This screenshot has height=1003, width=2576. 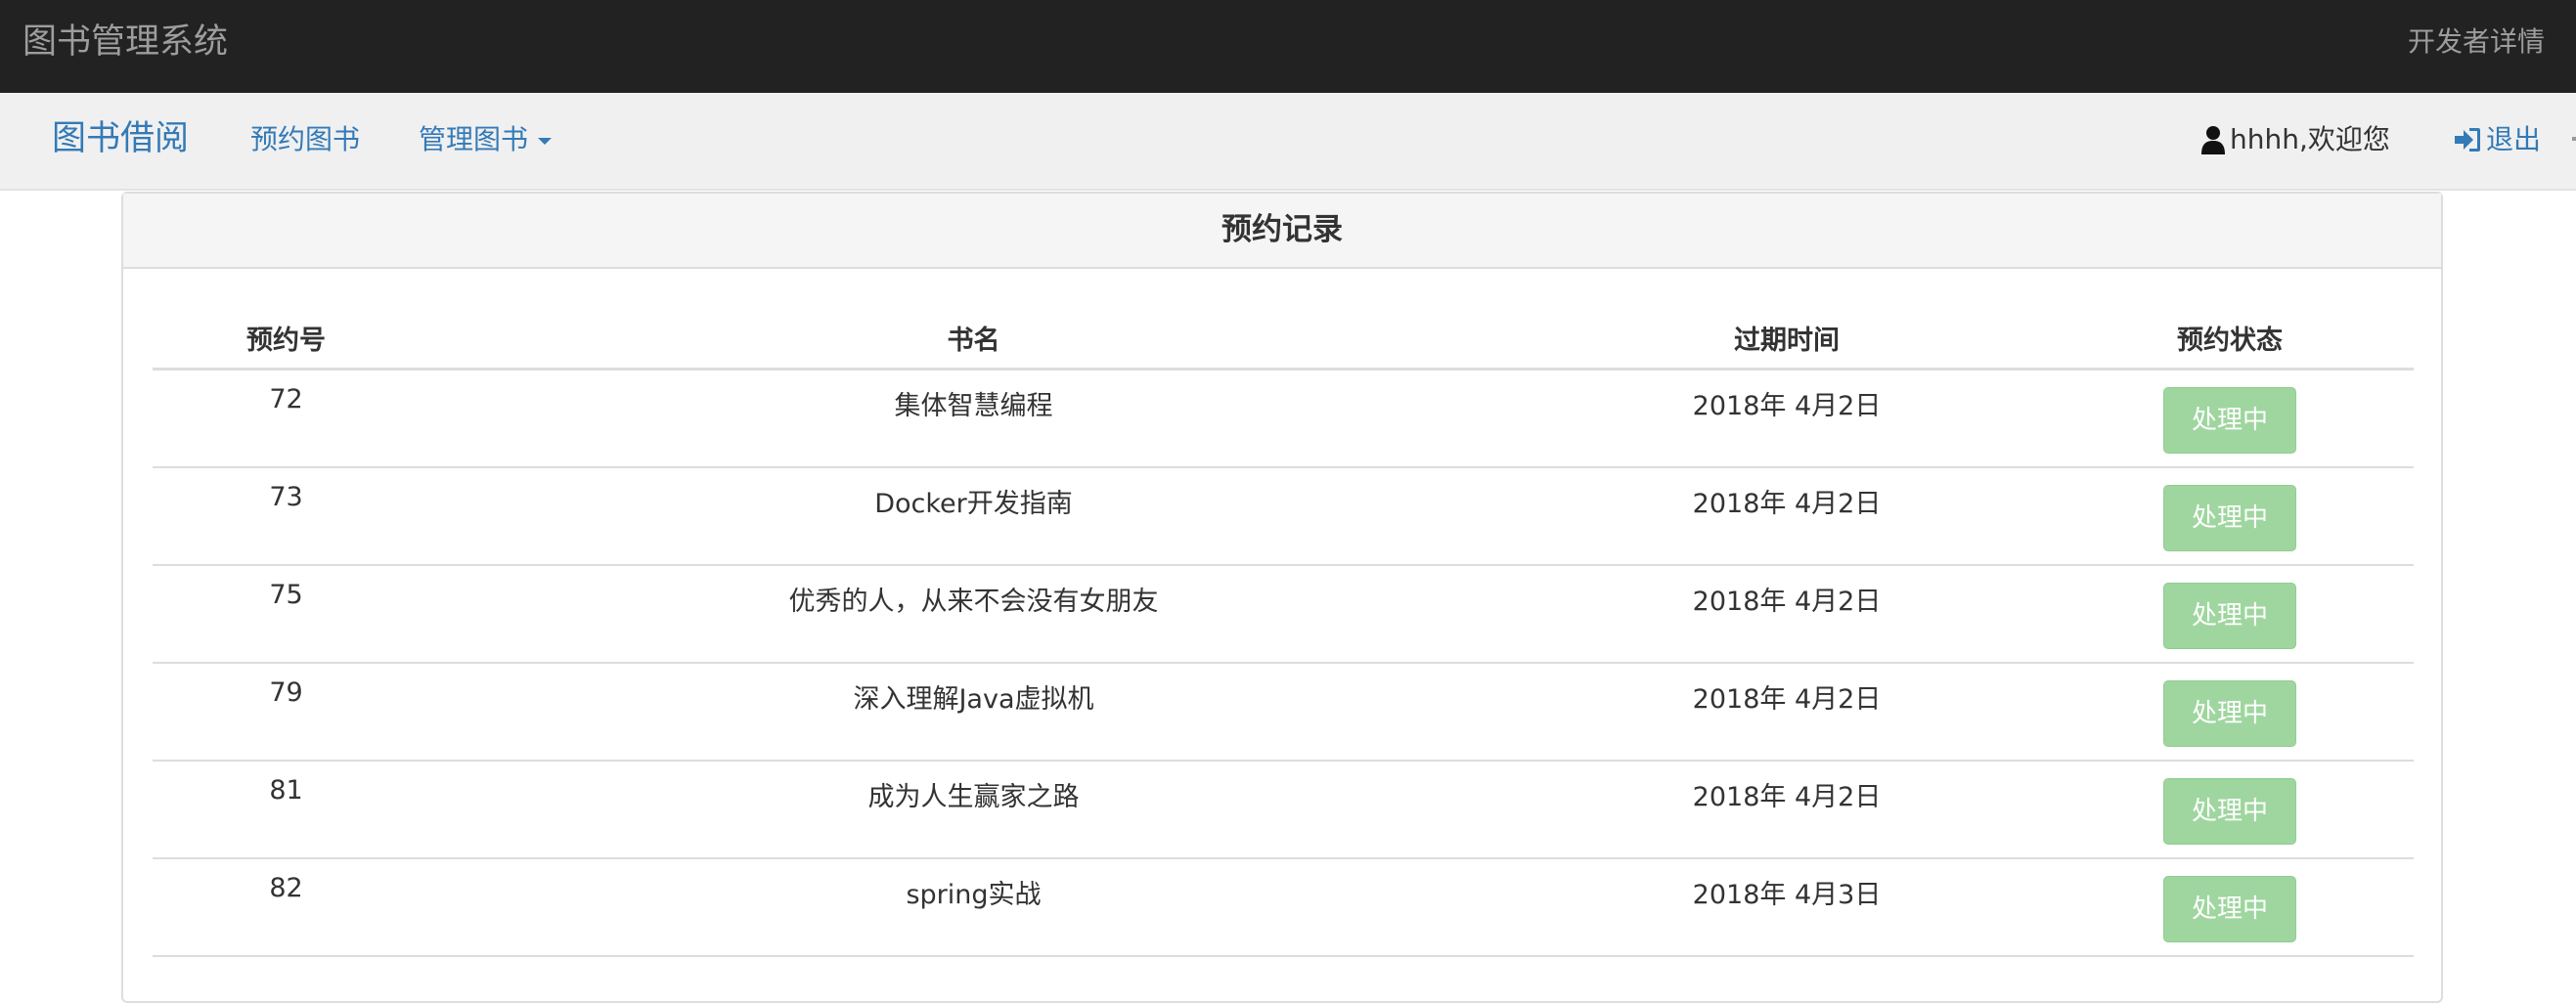 I want to click on logout-link: 退出, so click(x=2497, y=139).